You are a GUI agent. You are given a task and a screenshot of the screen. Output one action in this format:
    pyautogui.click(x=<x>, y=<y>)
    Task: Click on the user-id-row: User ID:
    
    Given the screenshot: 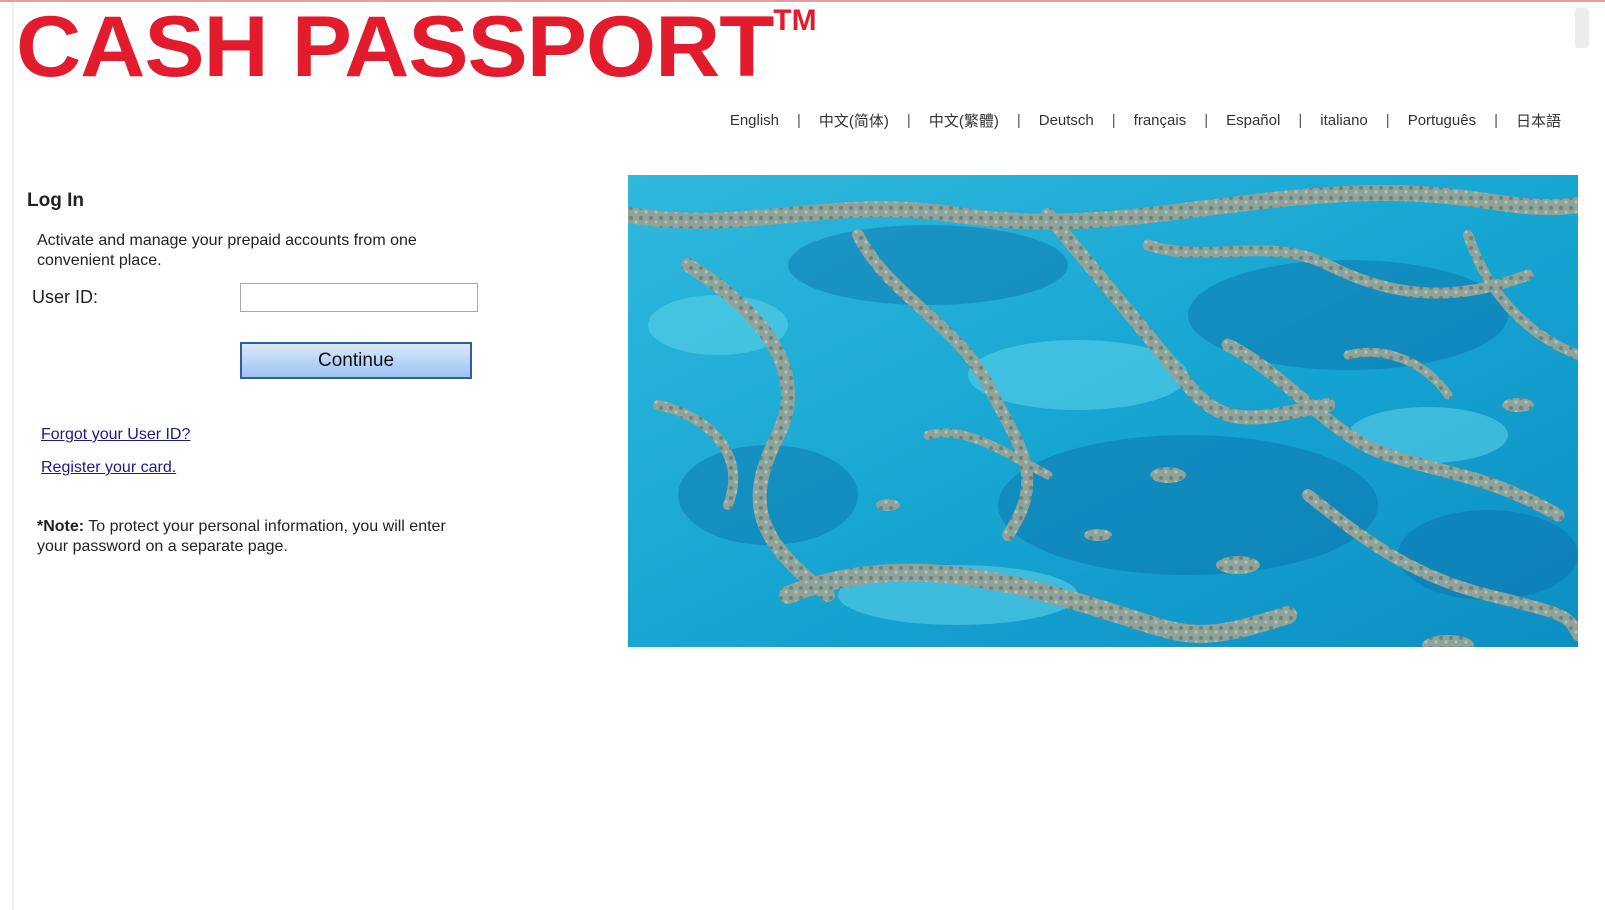 What is the action you would take?
    pyautogui.click(x=279, y=297)
    